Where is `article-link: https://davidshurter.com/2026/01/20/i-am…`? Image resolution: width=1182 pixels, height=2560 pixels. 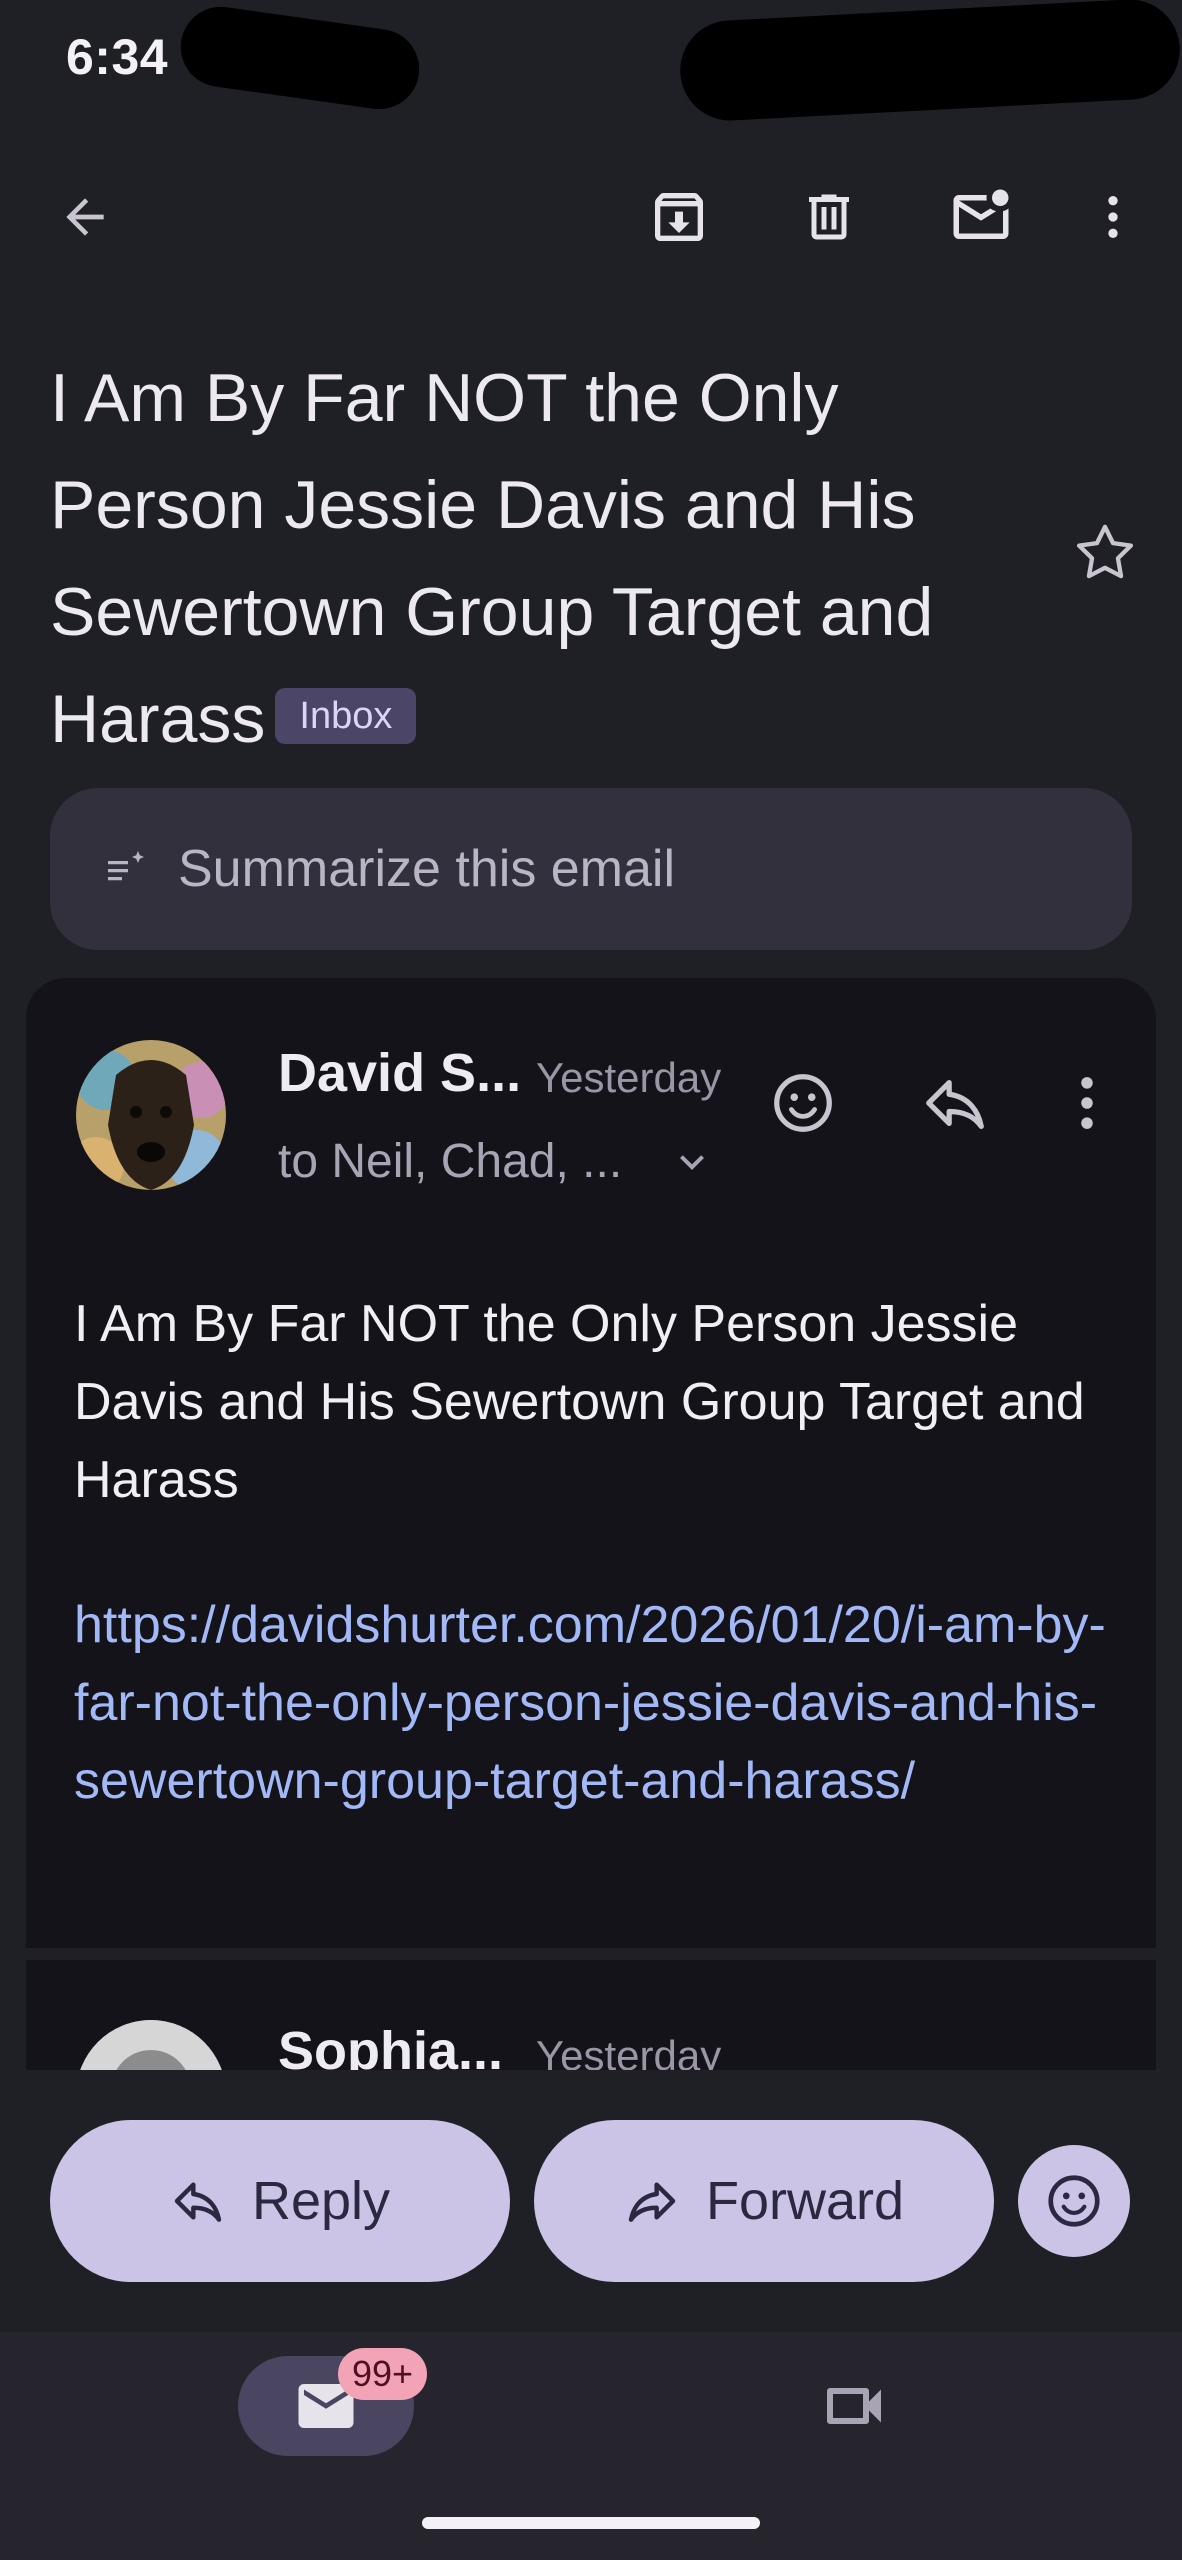
article-link: https://davidshurter.com/2026/01/20/i-am… is located at coordinates (594, 1703).